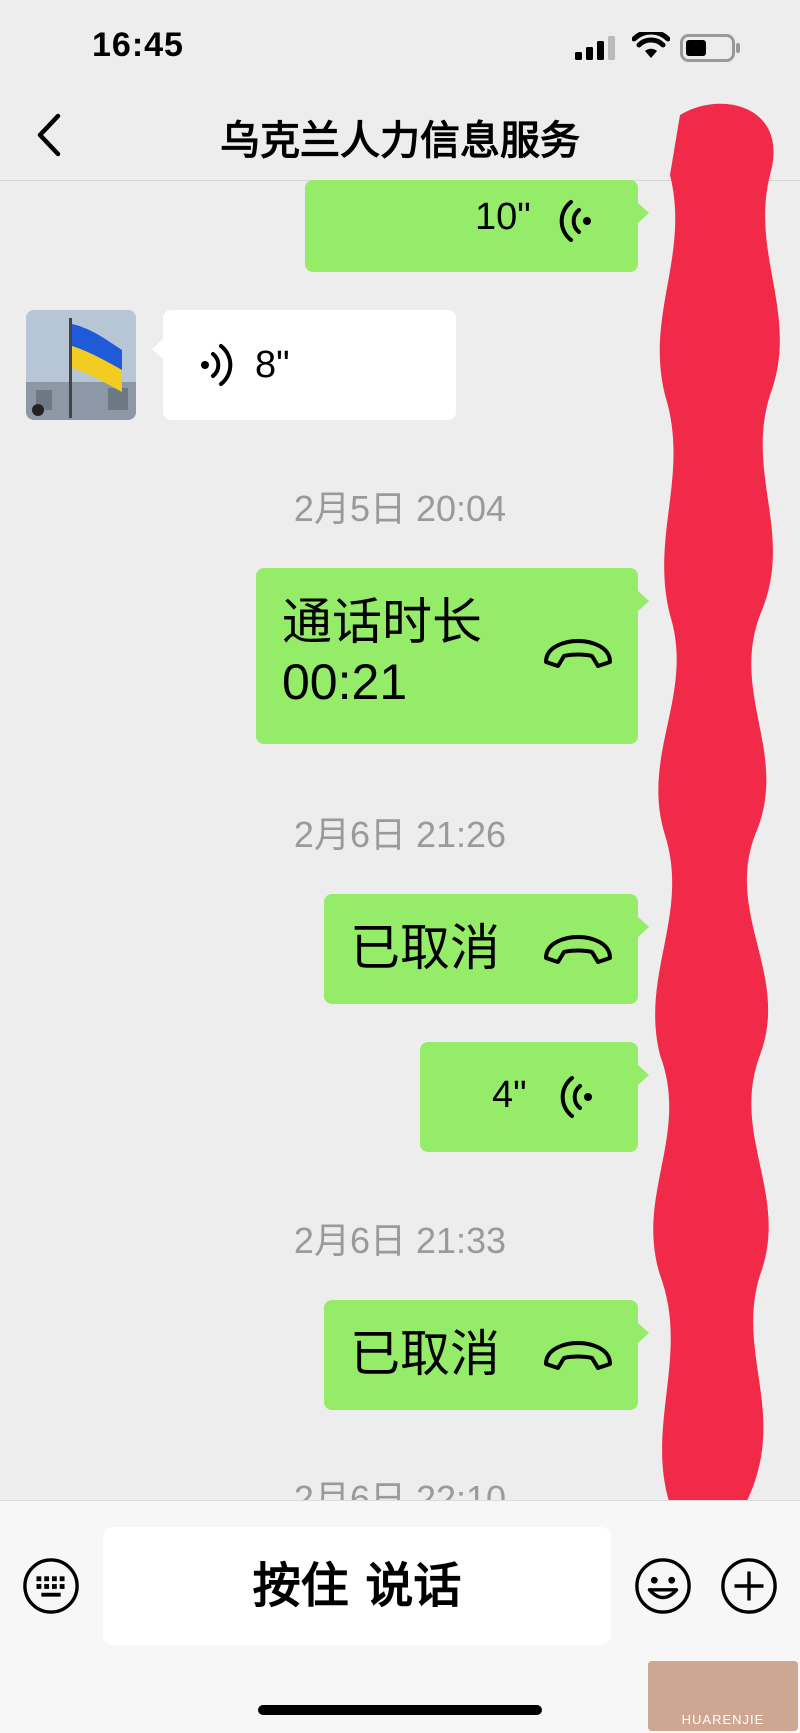  Describe the element at coordinates (217, 365) in the screenshot. I see `voice-in-icon` at that location.